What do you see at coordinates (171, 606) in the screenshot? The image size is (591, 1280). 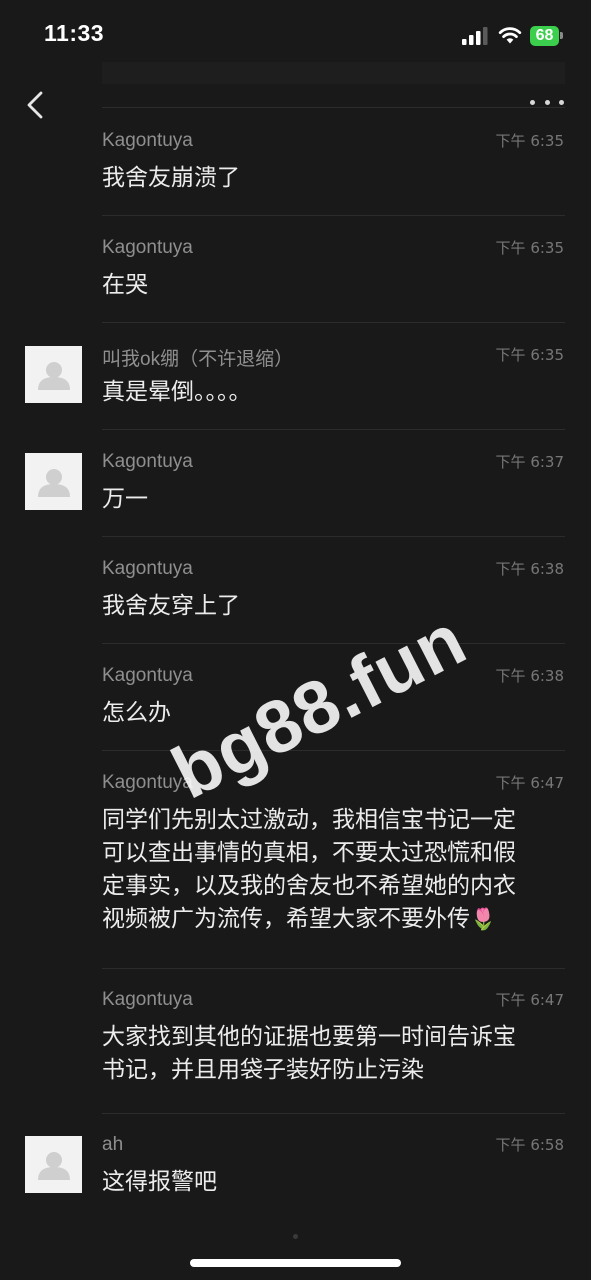 I see `message-text: 我舍友穿上了` at bounding box center [171, 606].